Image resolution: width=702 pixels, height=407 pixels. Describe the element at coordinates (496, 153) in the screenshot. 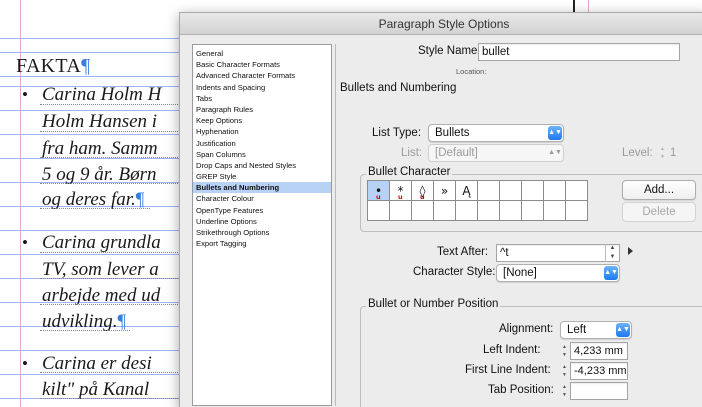

I see `list-select: [Default] ▲▼` at that location.